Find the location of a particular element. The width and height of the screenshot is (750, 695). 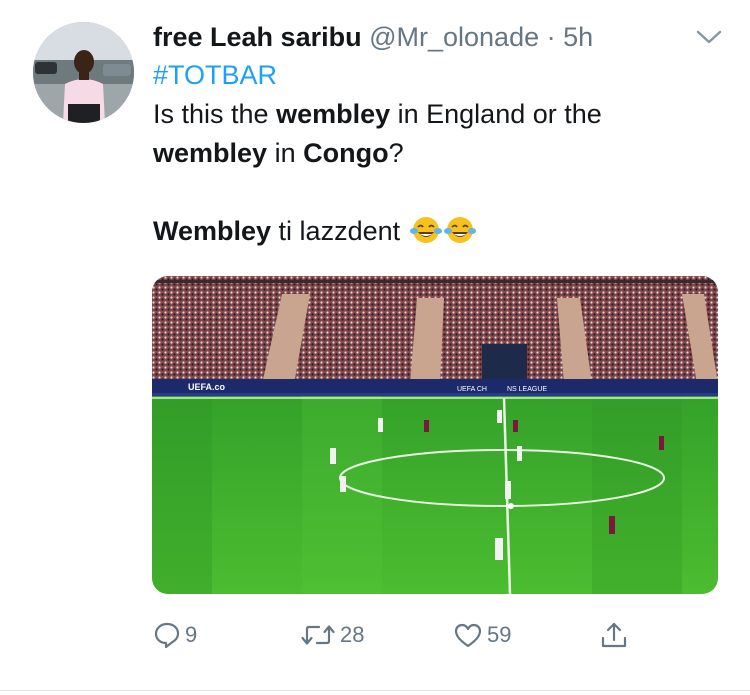

like-count: 59 is located at coordinates (499, 634).